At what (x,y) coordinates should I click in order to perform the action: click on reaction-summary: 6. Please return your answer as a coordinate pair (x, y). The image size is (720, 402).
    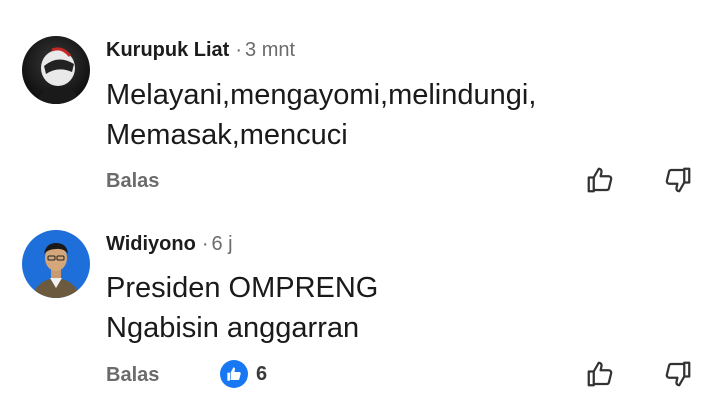
    Looking at the image, I should click on (243, 374).